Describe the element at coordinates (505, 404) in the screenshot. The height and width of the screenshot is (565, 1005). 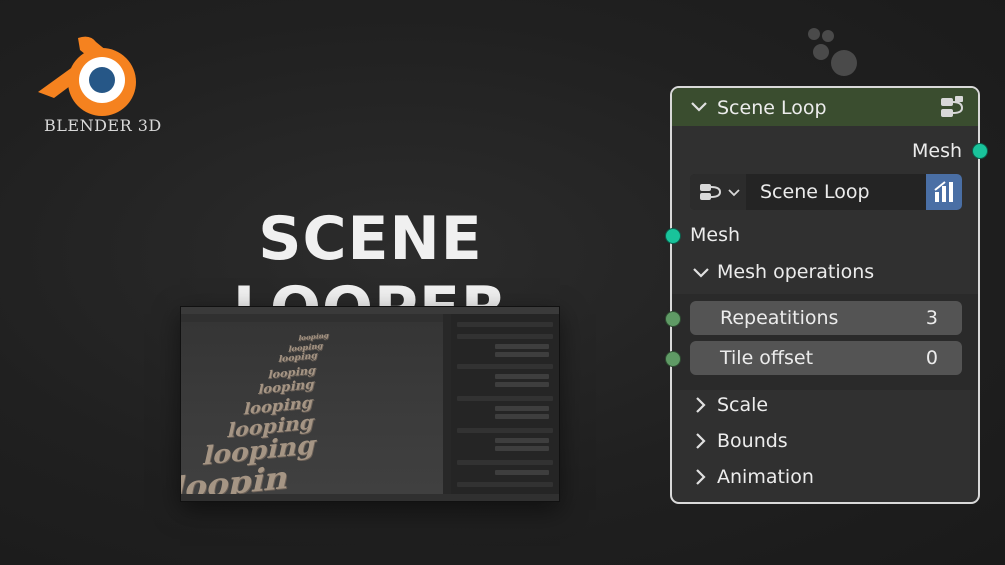
I see `preview-properties-panel` at that location.